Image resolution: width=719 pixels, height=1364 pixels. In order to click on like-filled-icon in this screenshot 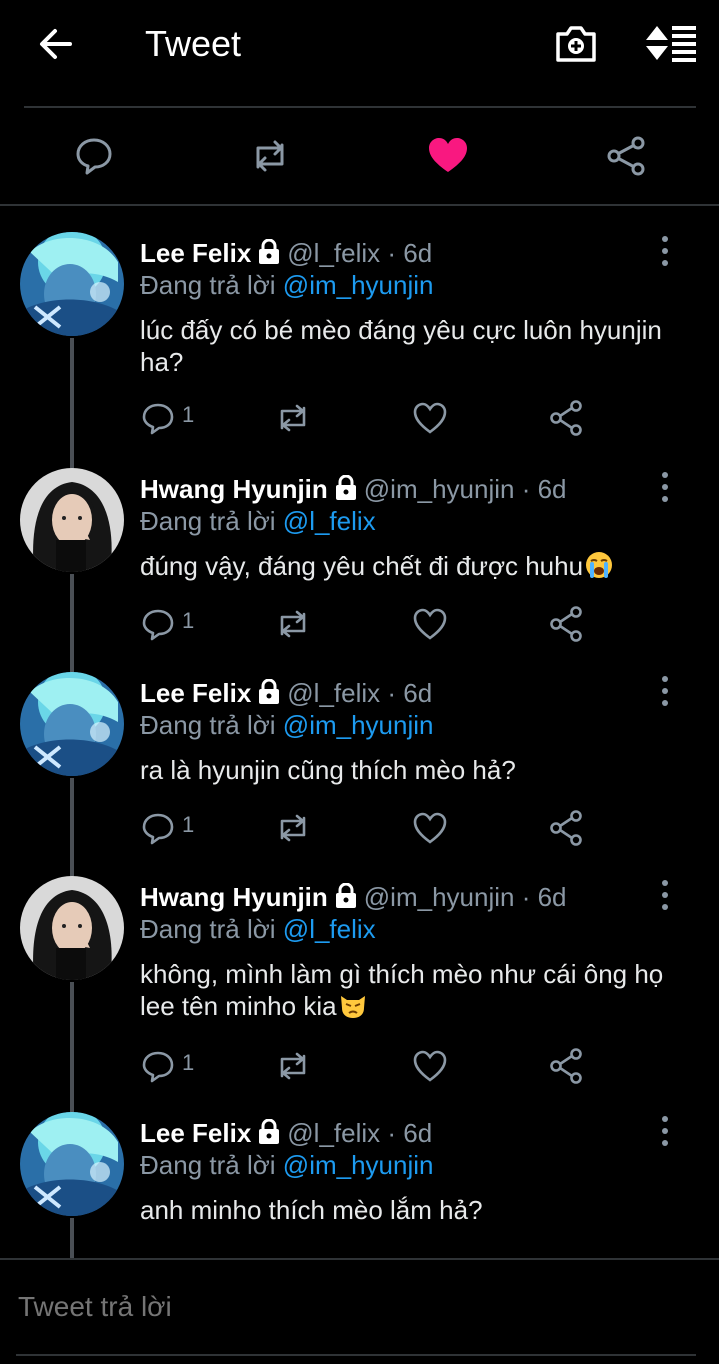, I will do `click(448, 156)`.